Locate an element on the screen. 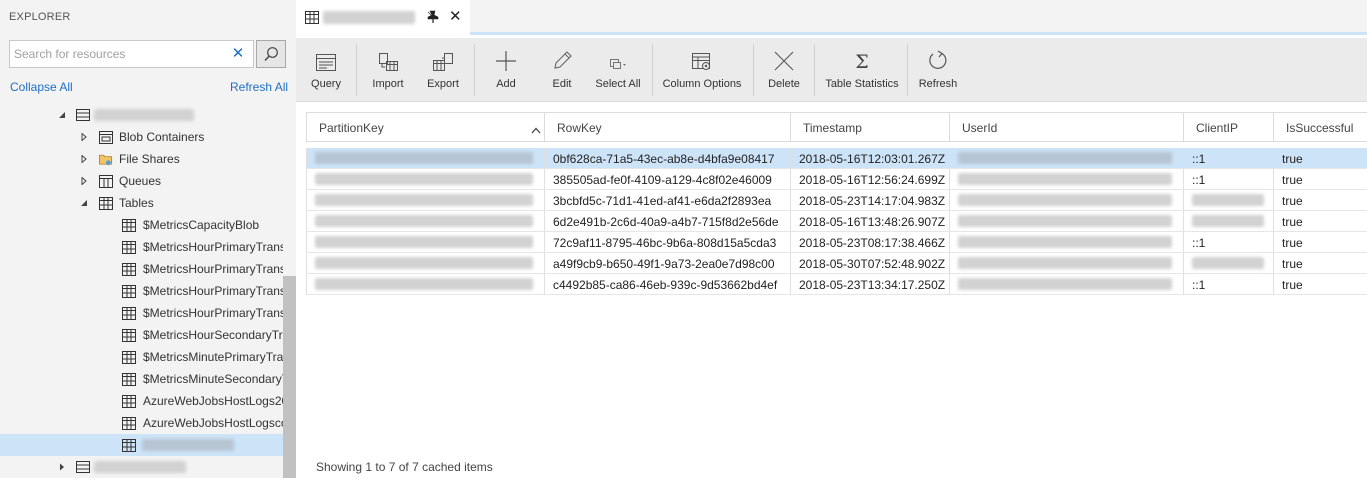  column-header-userid: UserId is located at coordinates (1067, 127).